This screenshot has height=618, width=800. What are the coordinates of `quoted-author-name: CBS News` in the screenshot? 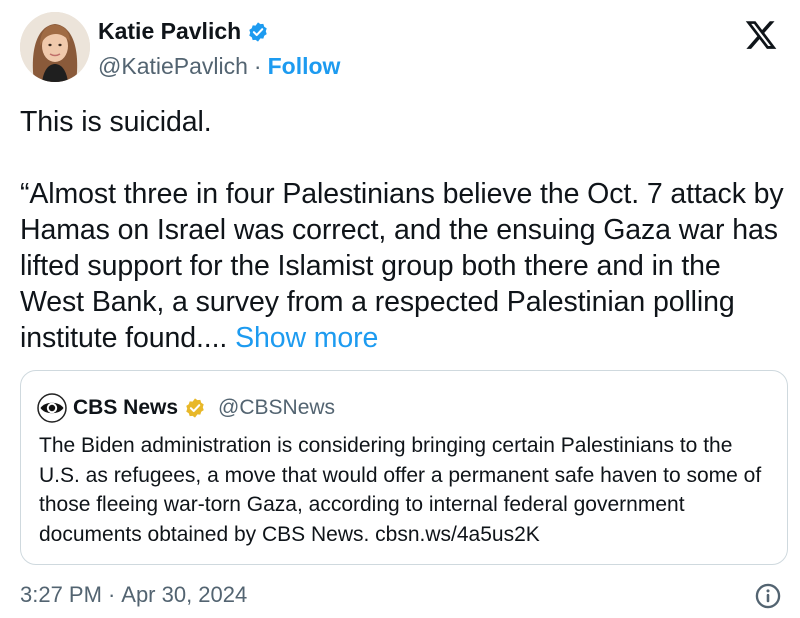 It's located at (126, 407).